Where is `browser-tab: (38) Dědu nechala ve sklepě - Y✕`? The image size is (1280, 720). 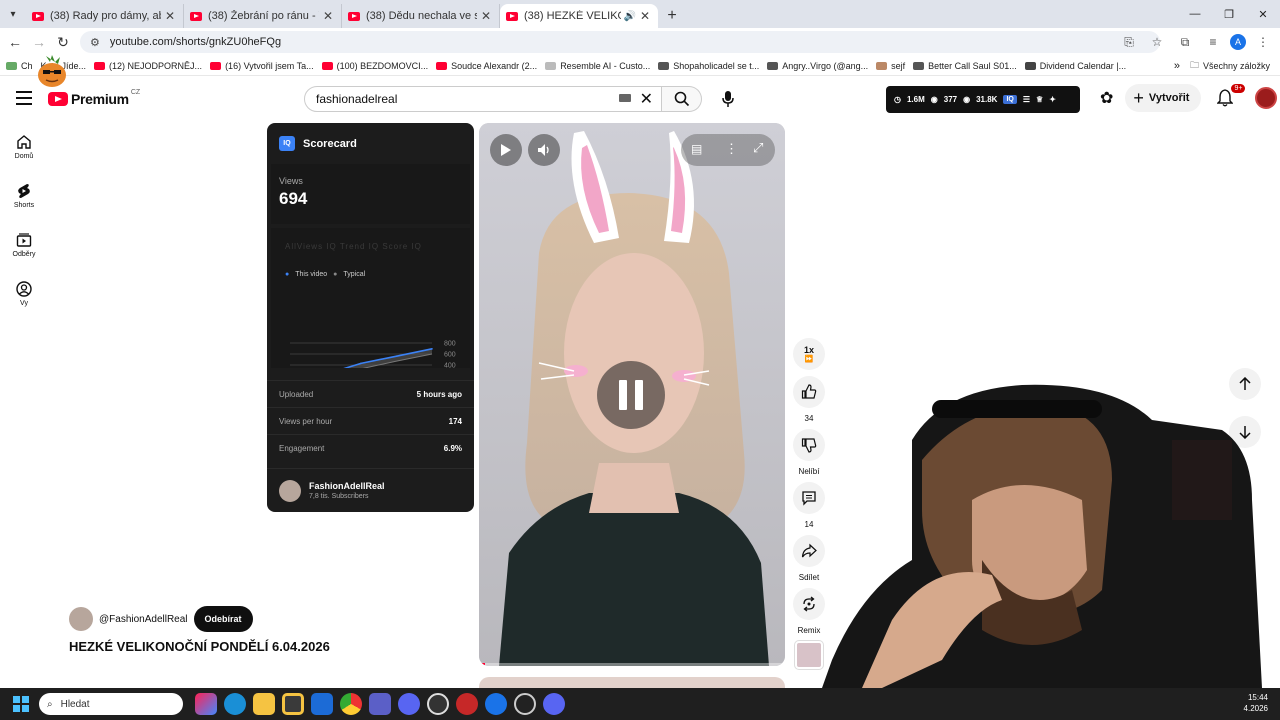
browser-tab: (38) Dědu nechala ve sklepě - Y✕ is located at coordinates (421, 16).